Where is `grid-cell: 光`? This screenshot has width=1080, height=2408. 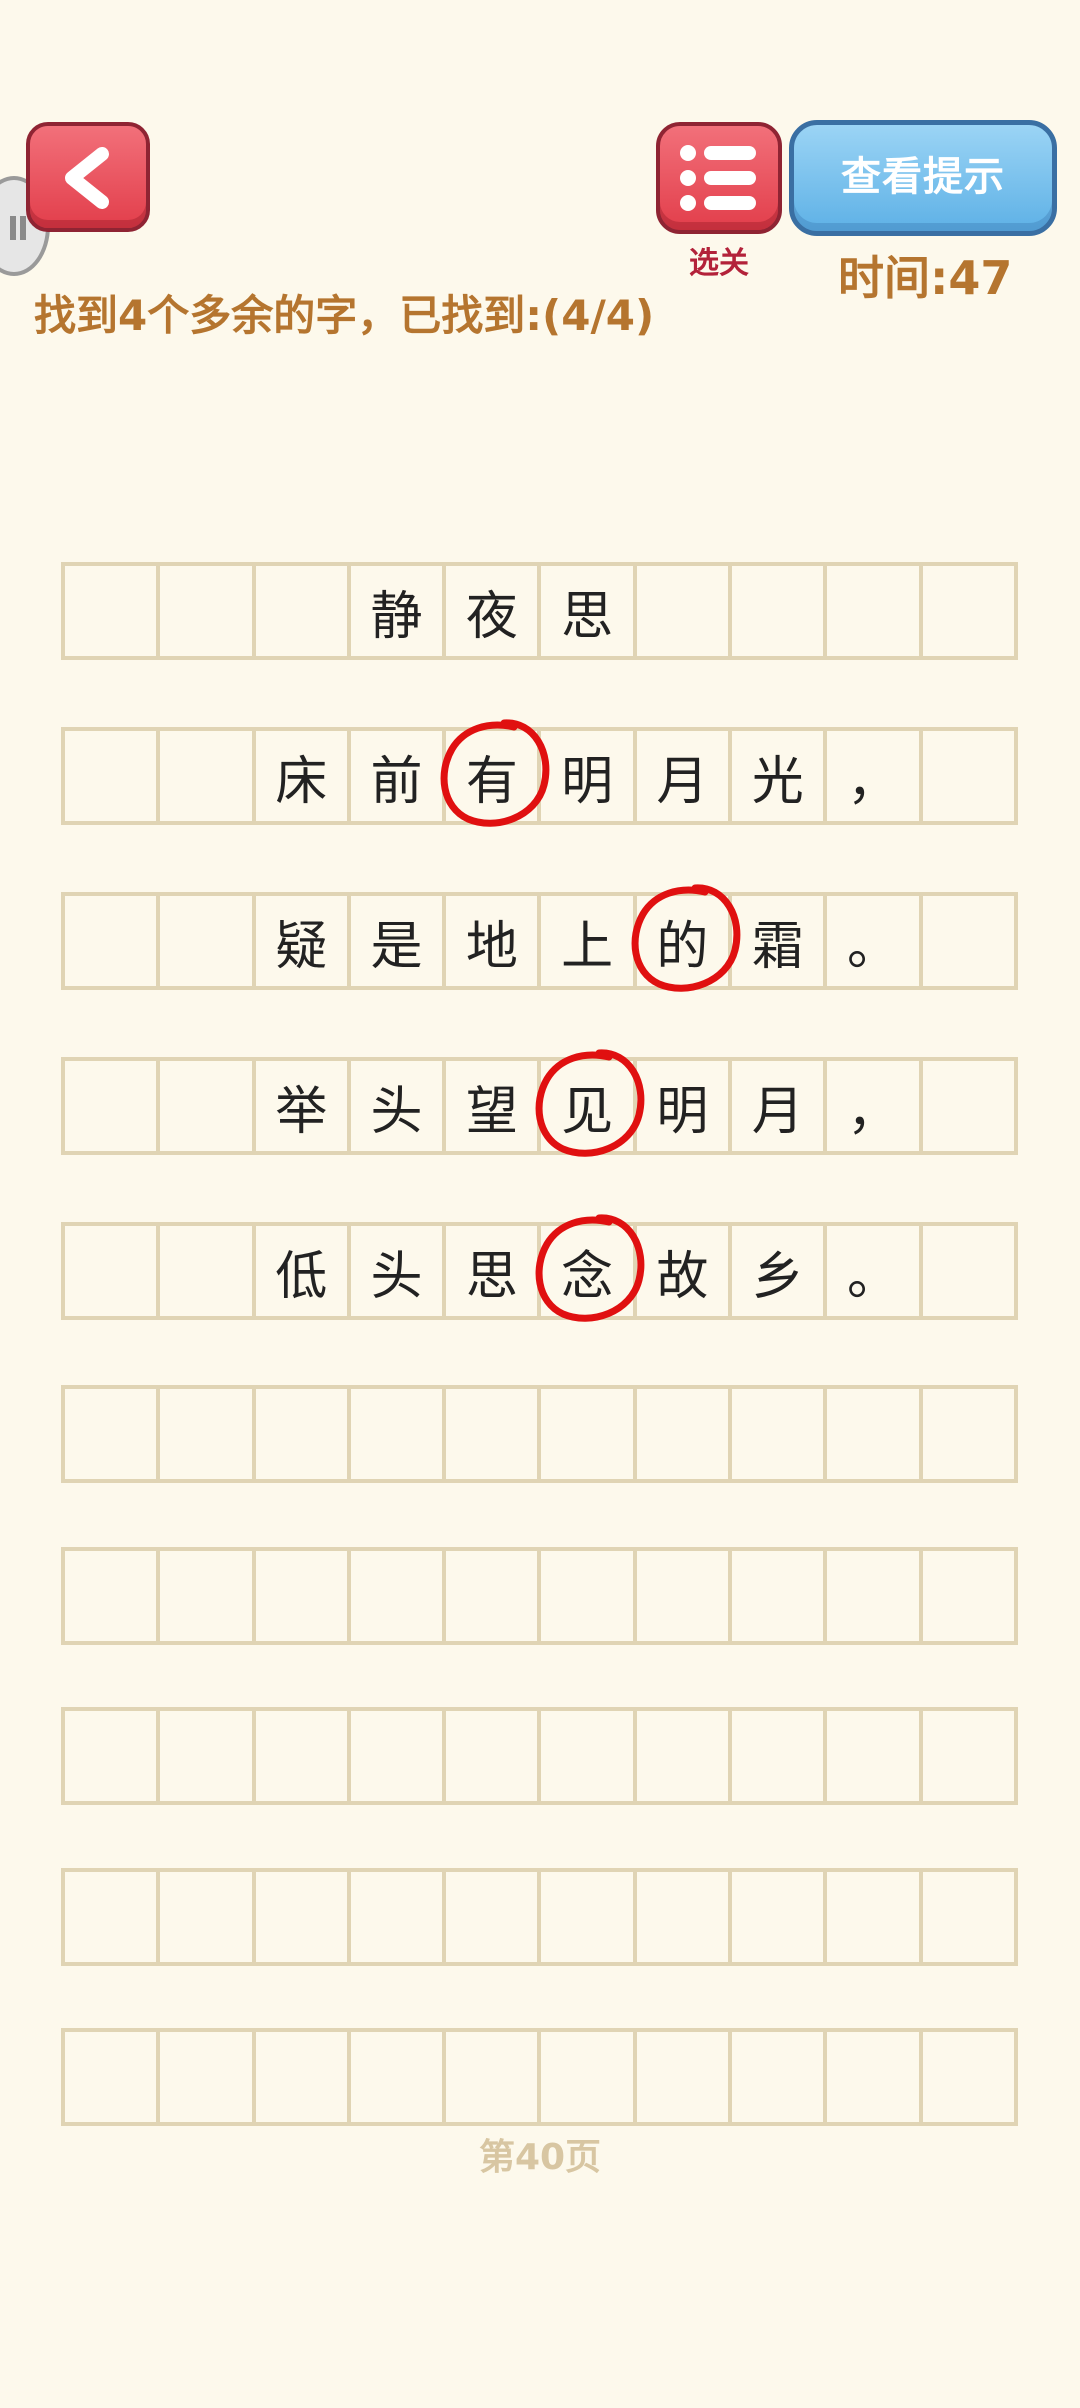 grid-cell: 光 is located at coordinates (780, 776).